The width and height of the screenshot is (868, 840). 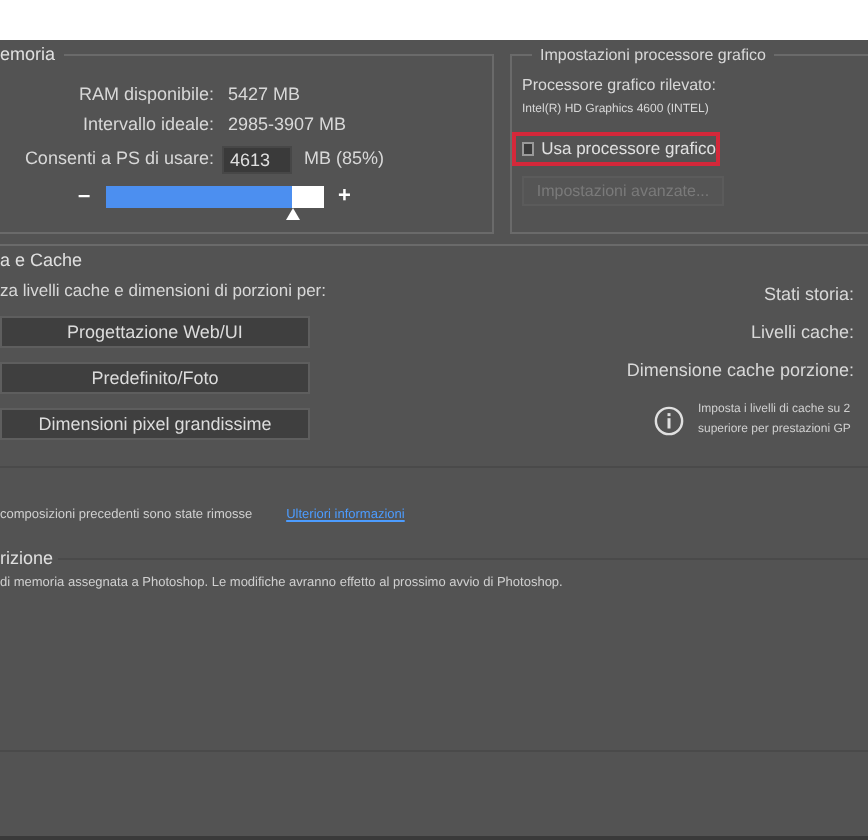 I want to click on field-label: Stati storia:, so click(x=808, y=296).